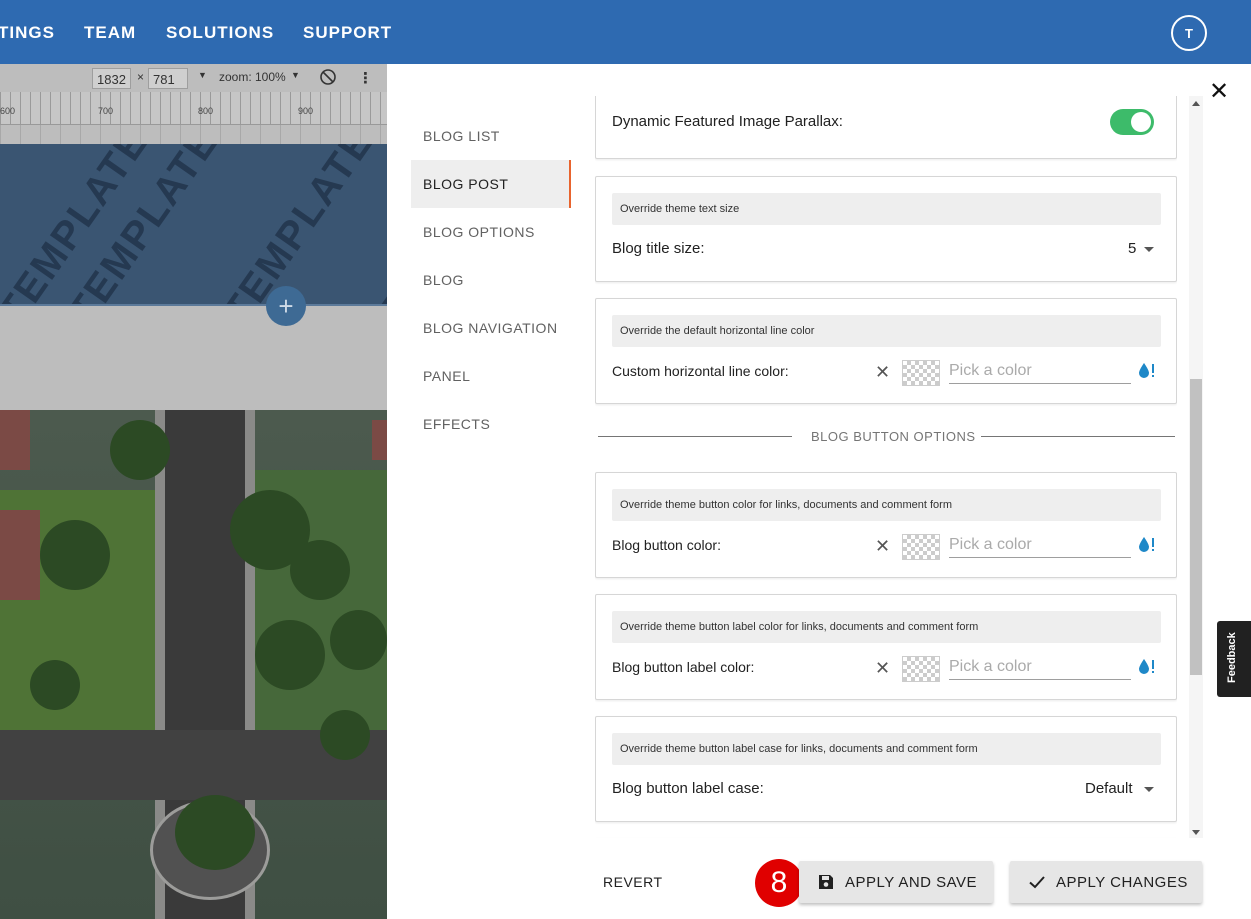  What do you see at coordinates (110, 33) in the screenshot?
I see `nav-item-team: TEAM` at bounding box center [110, 33].